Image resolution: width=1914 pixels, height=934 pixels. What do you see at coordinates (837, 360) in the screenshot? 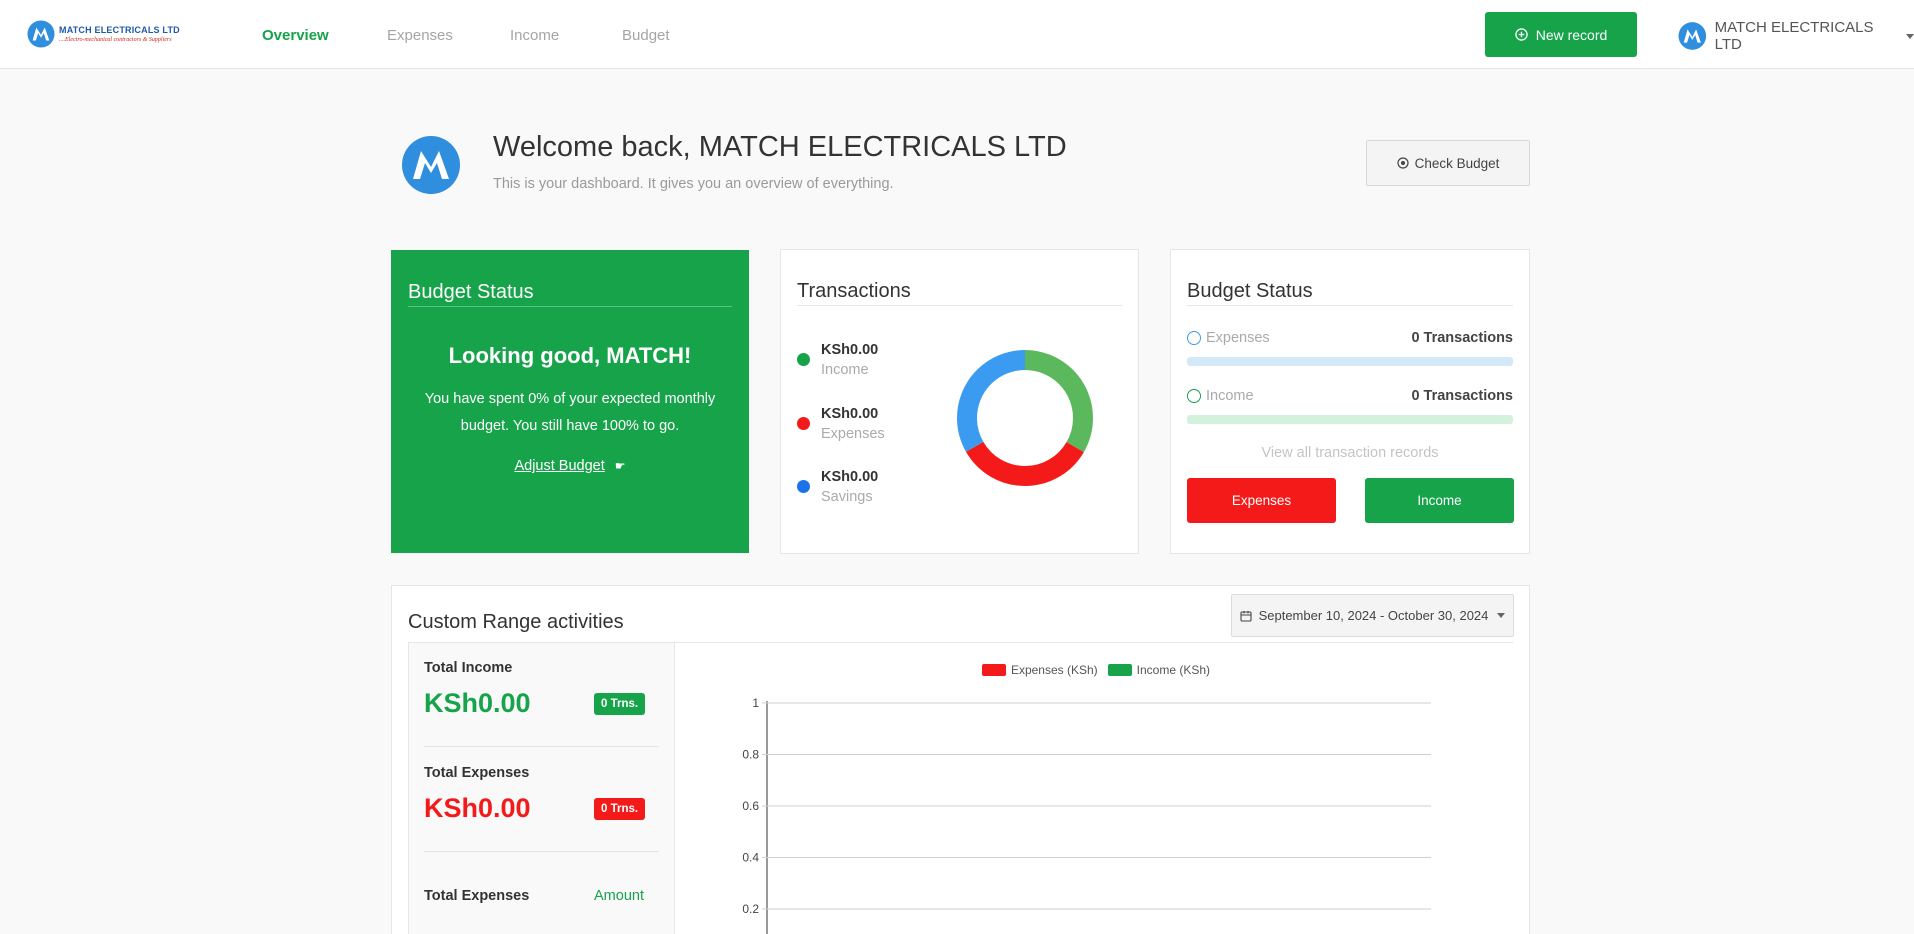
I see `income-legend-item: KSh0.00 Income` at bounding box center [837, 360].